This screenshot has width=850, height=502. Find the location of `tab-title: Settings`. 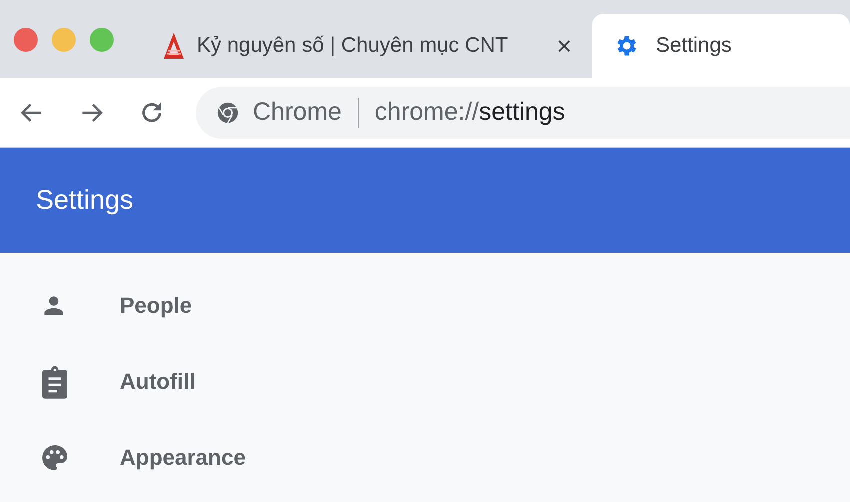

tab-title: Settings is located at coordinates (694, 46).